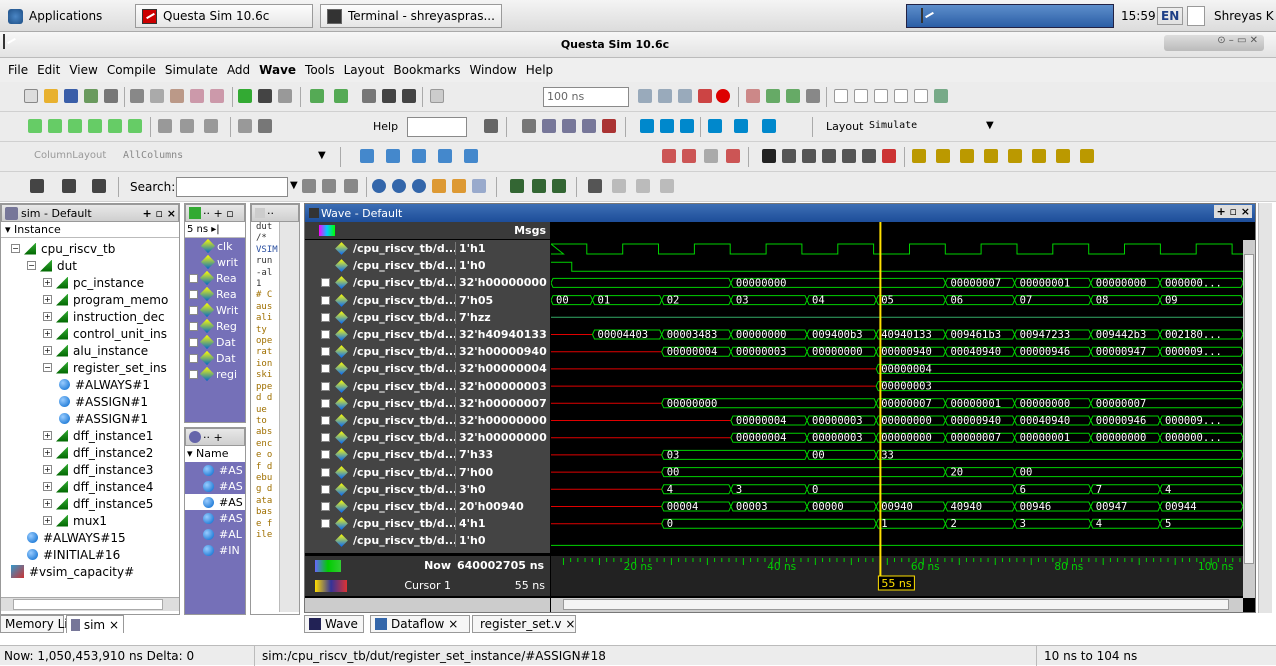 Image resolution: width=1276 pixels, height=666 pixels. What do you see at coordinates (1233, 211) in the screenshot?
I see `wave-window-controls: + ▫ ×` at bounding box center [1233, 211].